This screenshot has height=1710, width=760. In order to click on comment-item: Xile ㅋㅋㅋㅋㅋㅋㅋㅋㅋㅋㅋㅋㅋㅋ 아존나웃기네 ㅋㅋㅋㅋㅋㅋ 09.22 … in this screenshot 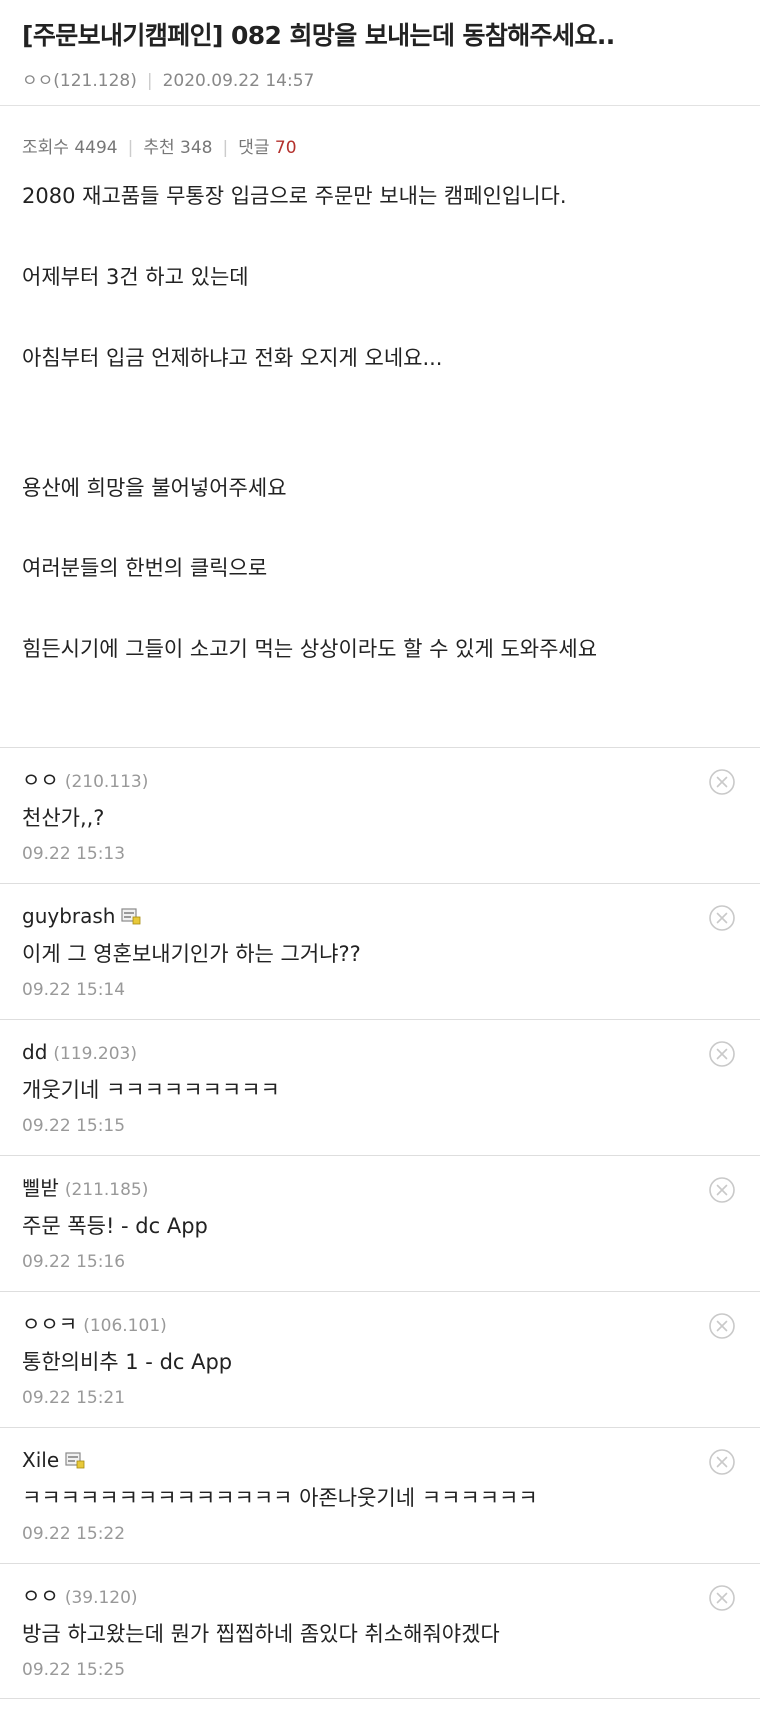, I will do `click(380, 1495)`.